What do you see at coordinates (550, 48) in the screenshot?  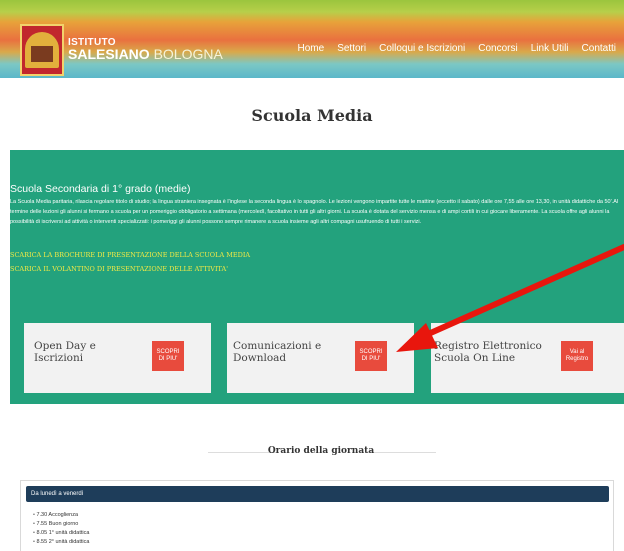 I see `nav-link-utili: Link Utili` at bounding box center [550, 48].